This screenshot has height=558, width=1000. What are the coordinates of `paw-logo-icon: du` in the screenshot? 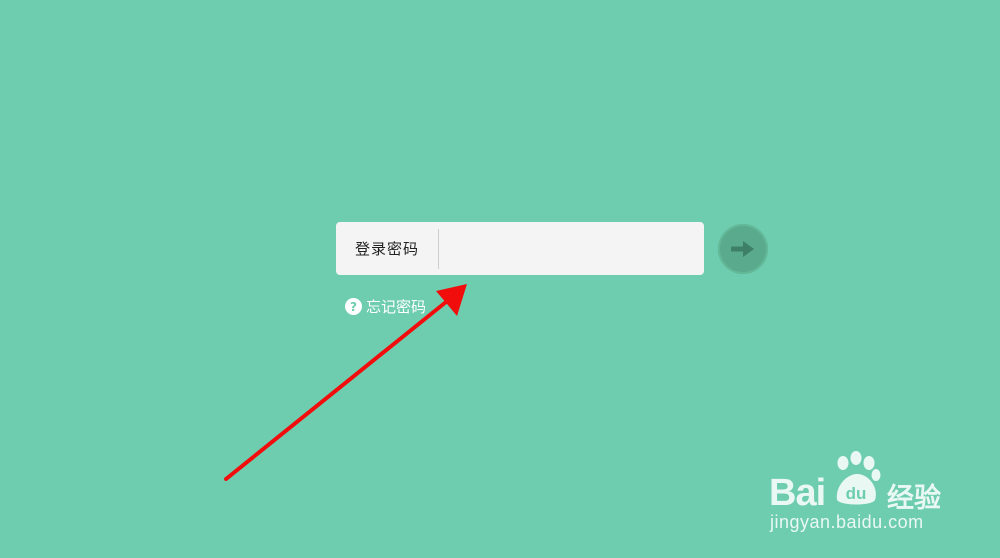 It's located at (858, 478).